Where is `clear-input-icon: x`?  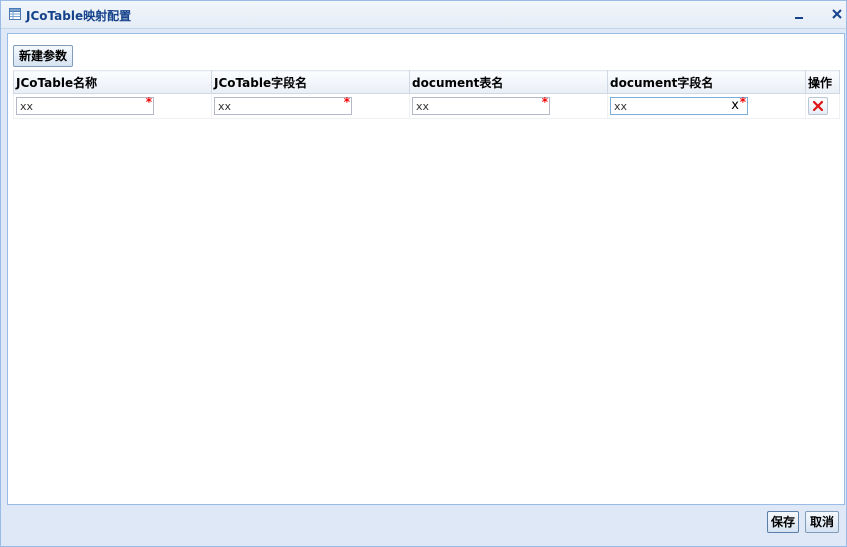
clear-input-icon: x is located at coordinates (735, 105).